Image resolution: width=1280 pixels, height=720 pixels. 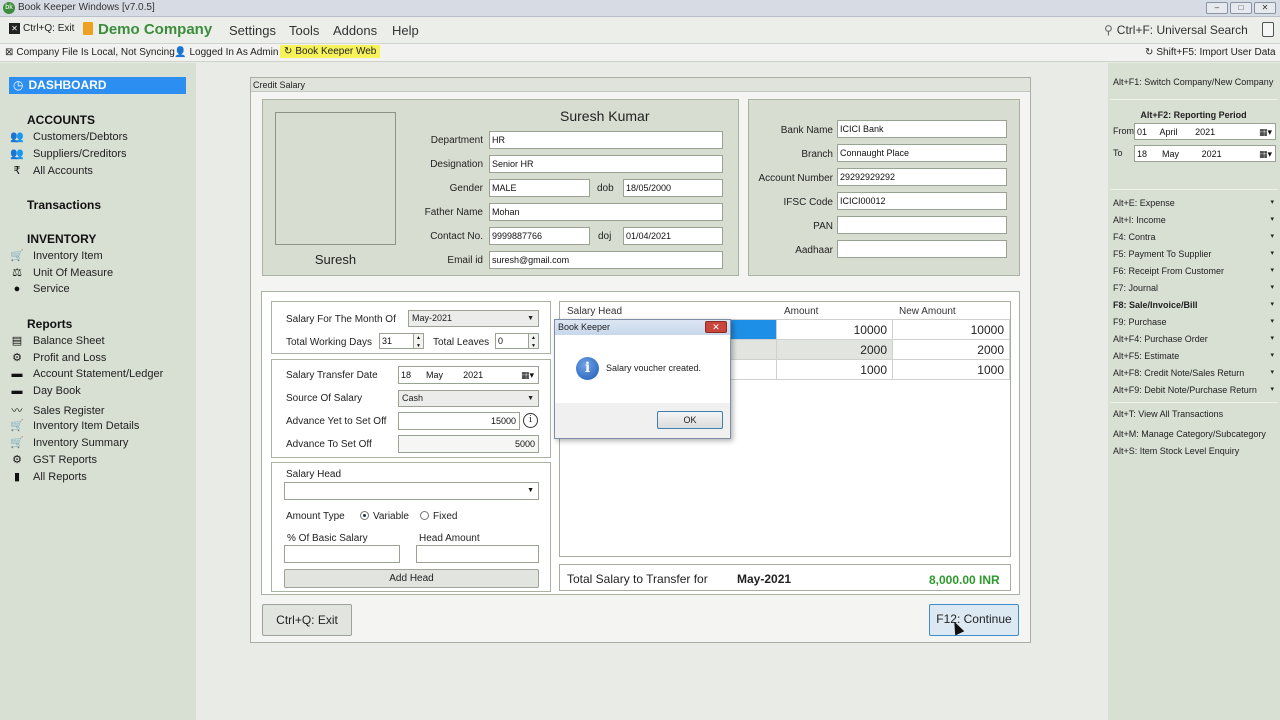 I want to click on grid-cell-new-amount-1: 2000, so click(x=951, y=350).